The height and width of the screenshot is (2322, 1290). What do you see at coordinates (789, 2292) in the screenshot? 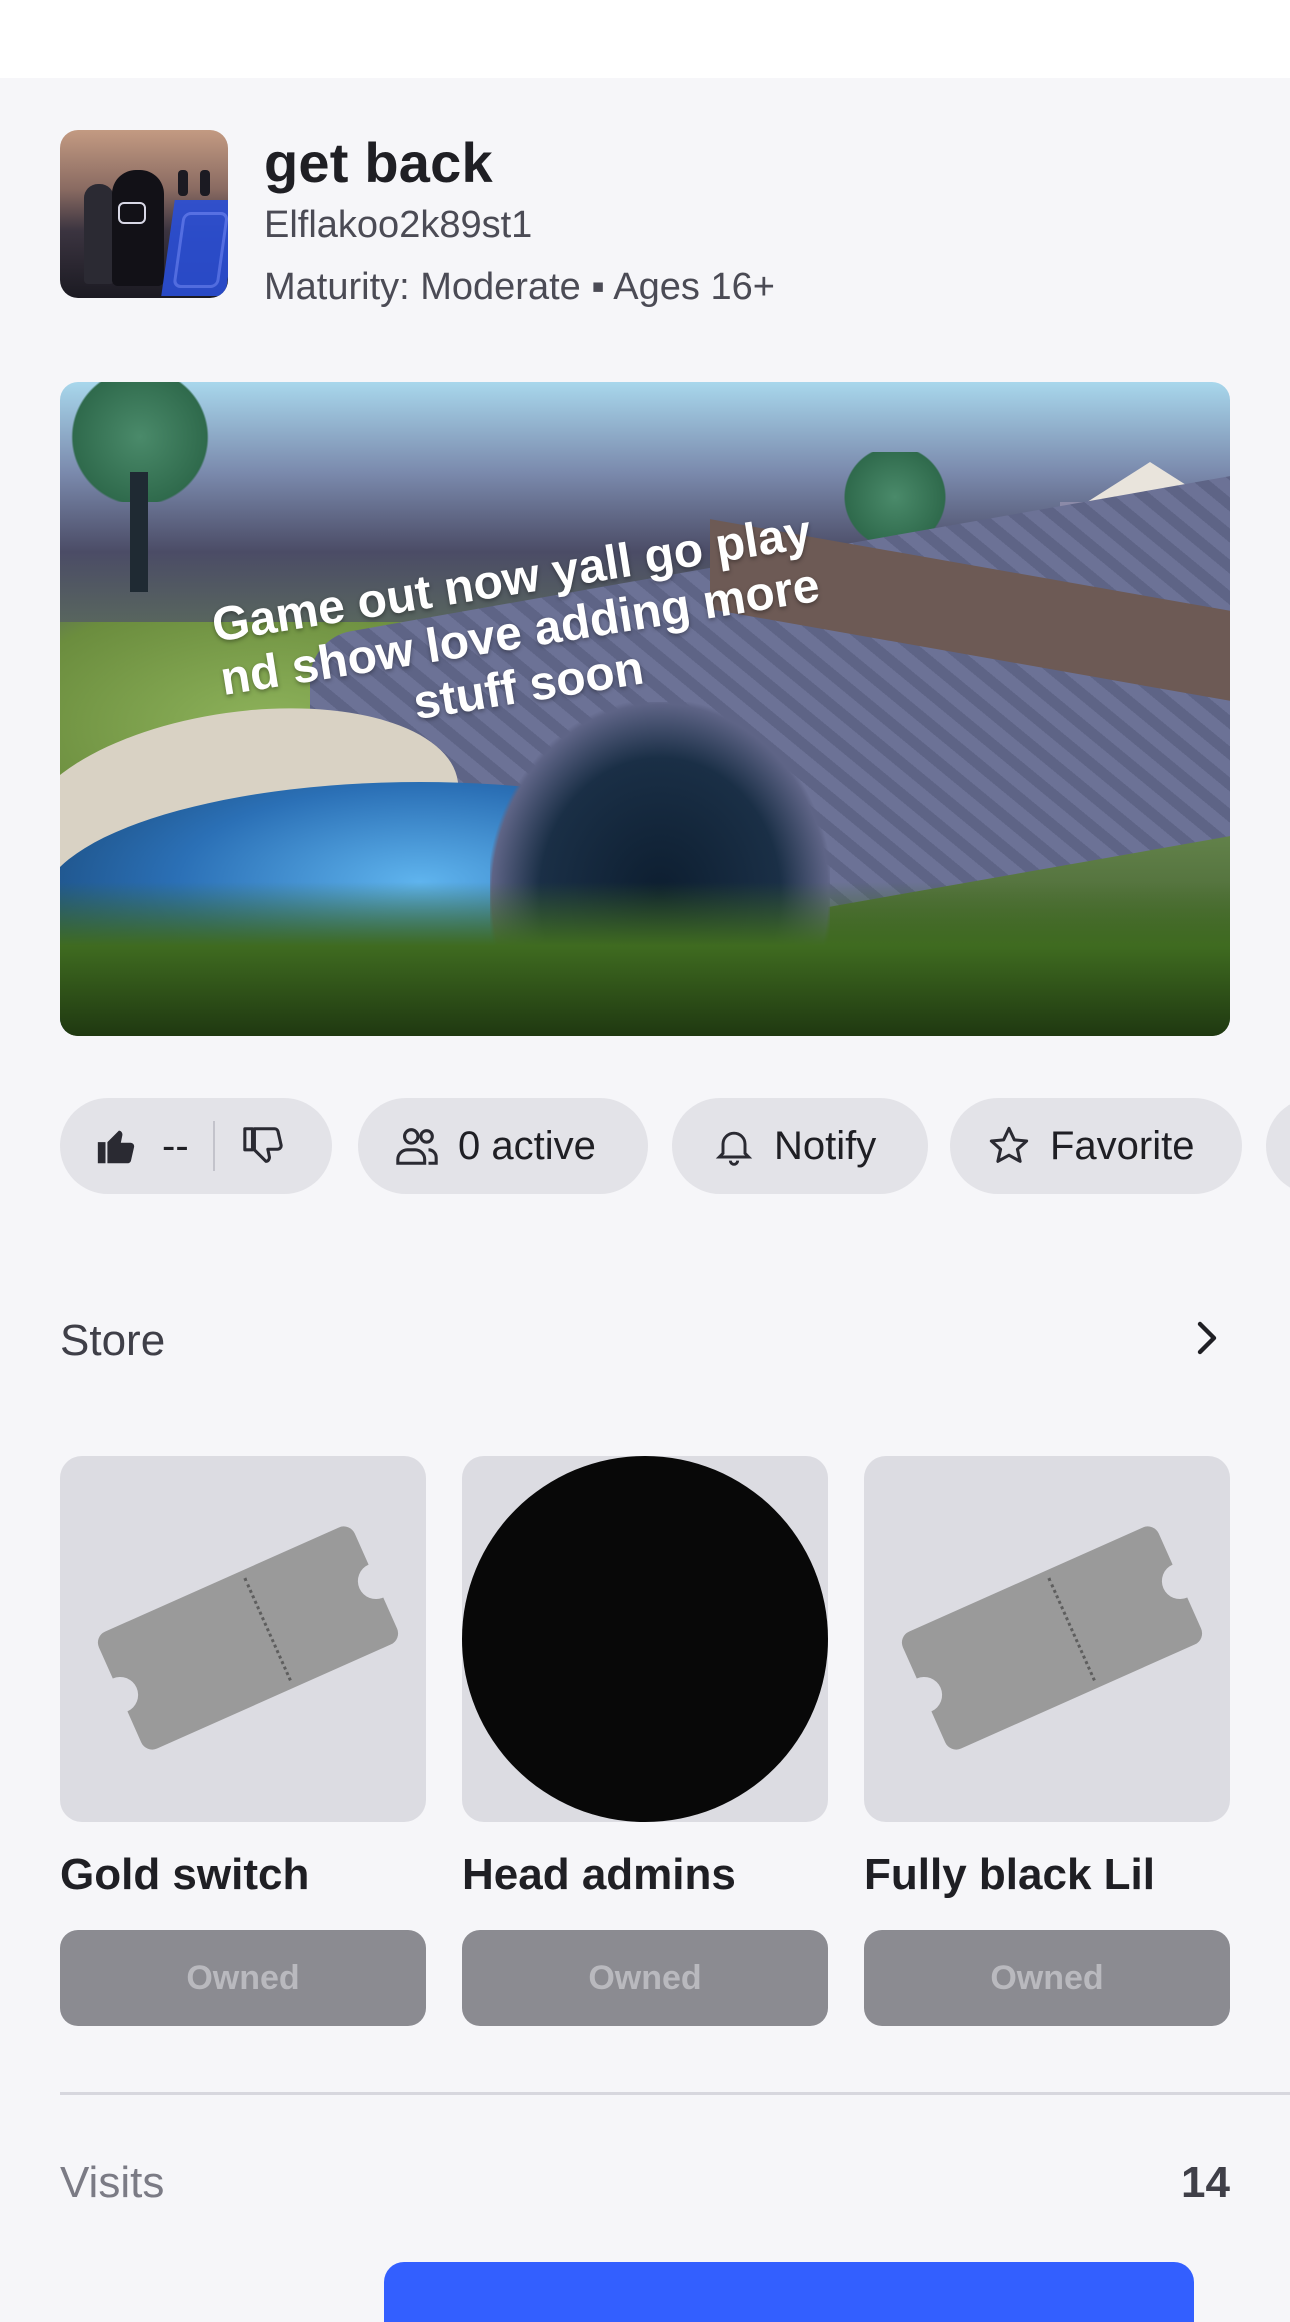
I see `play-button` at bounding box center [789, 2292].